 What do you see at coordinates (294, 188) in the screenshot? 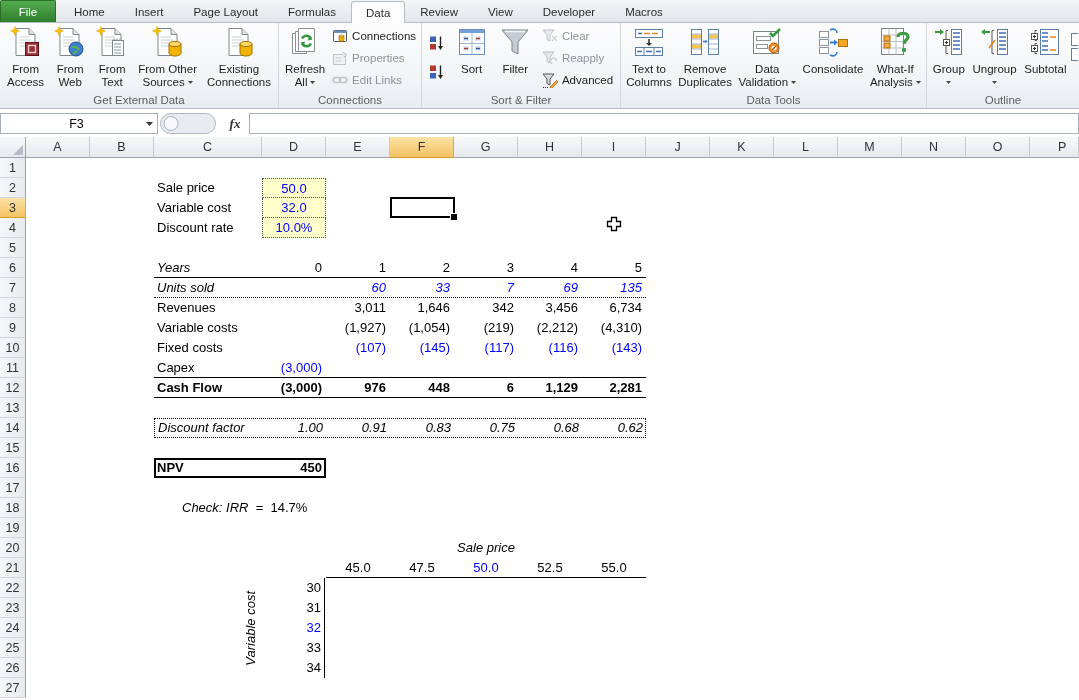
I see `input-value: 50.0` at bounding box center [294, 188].